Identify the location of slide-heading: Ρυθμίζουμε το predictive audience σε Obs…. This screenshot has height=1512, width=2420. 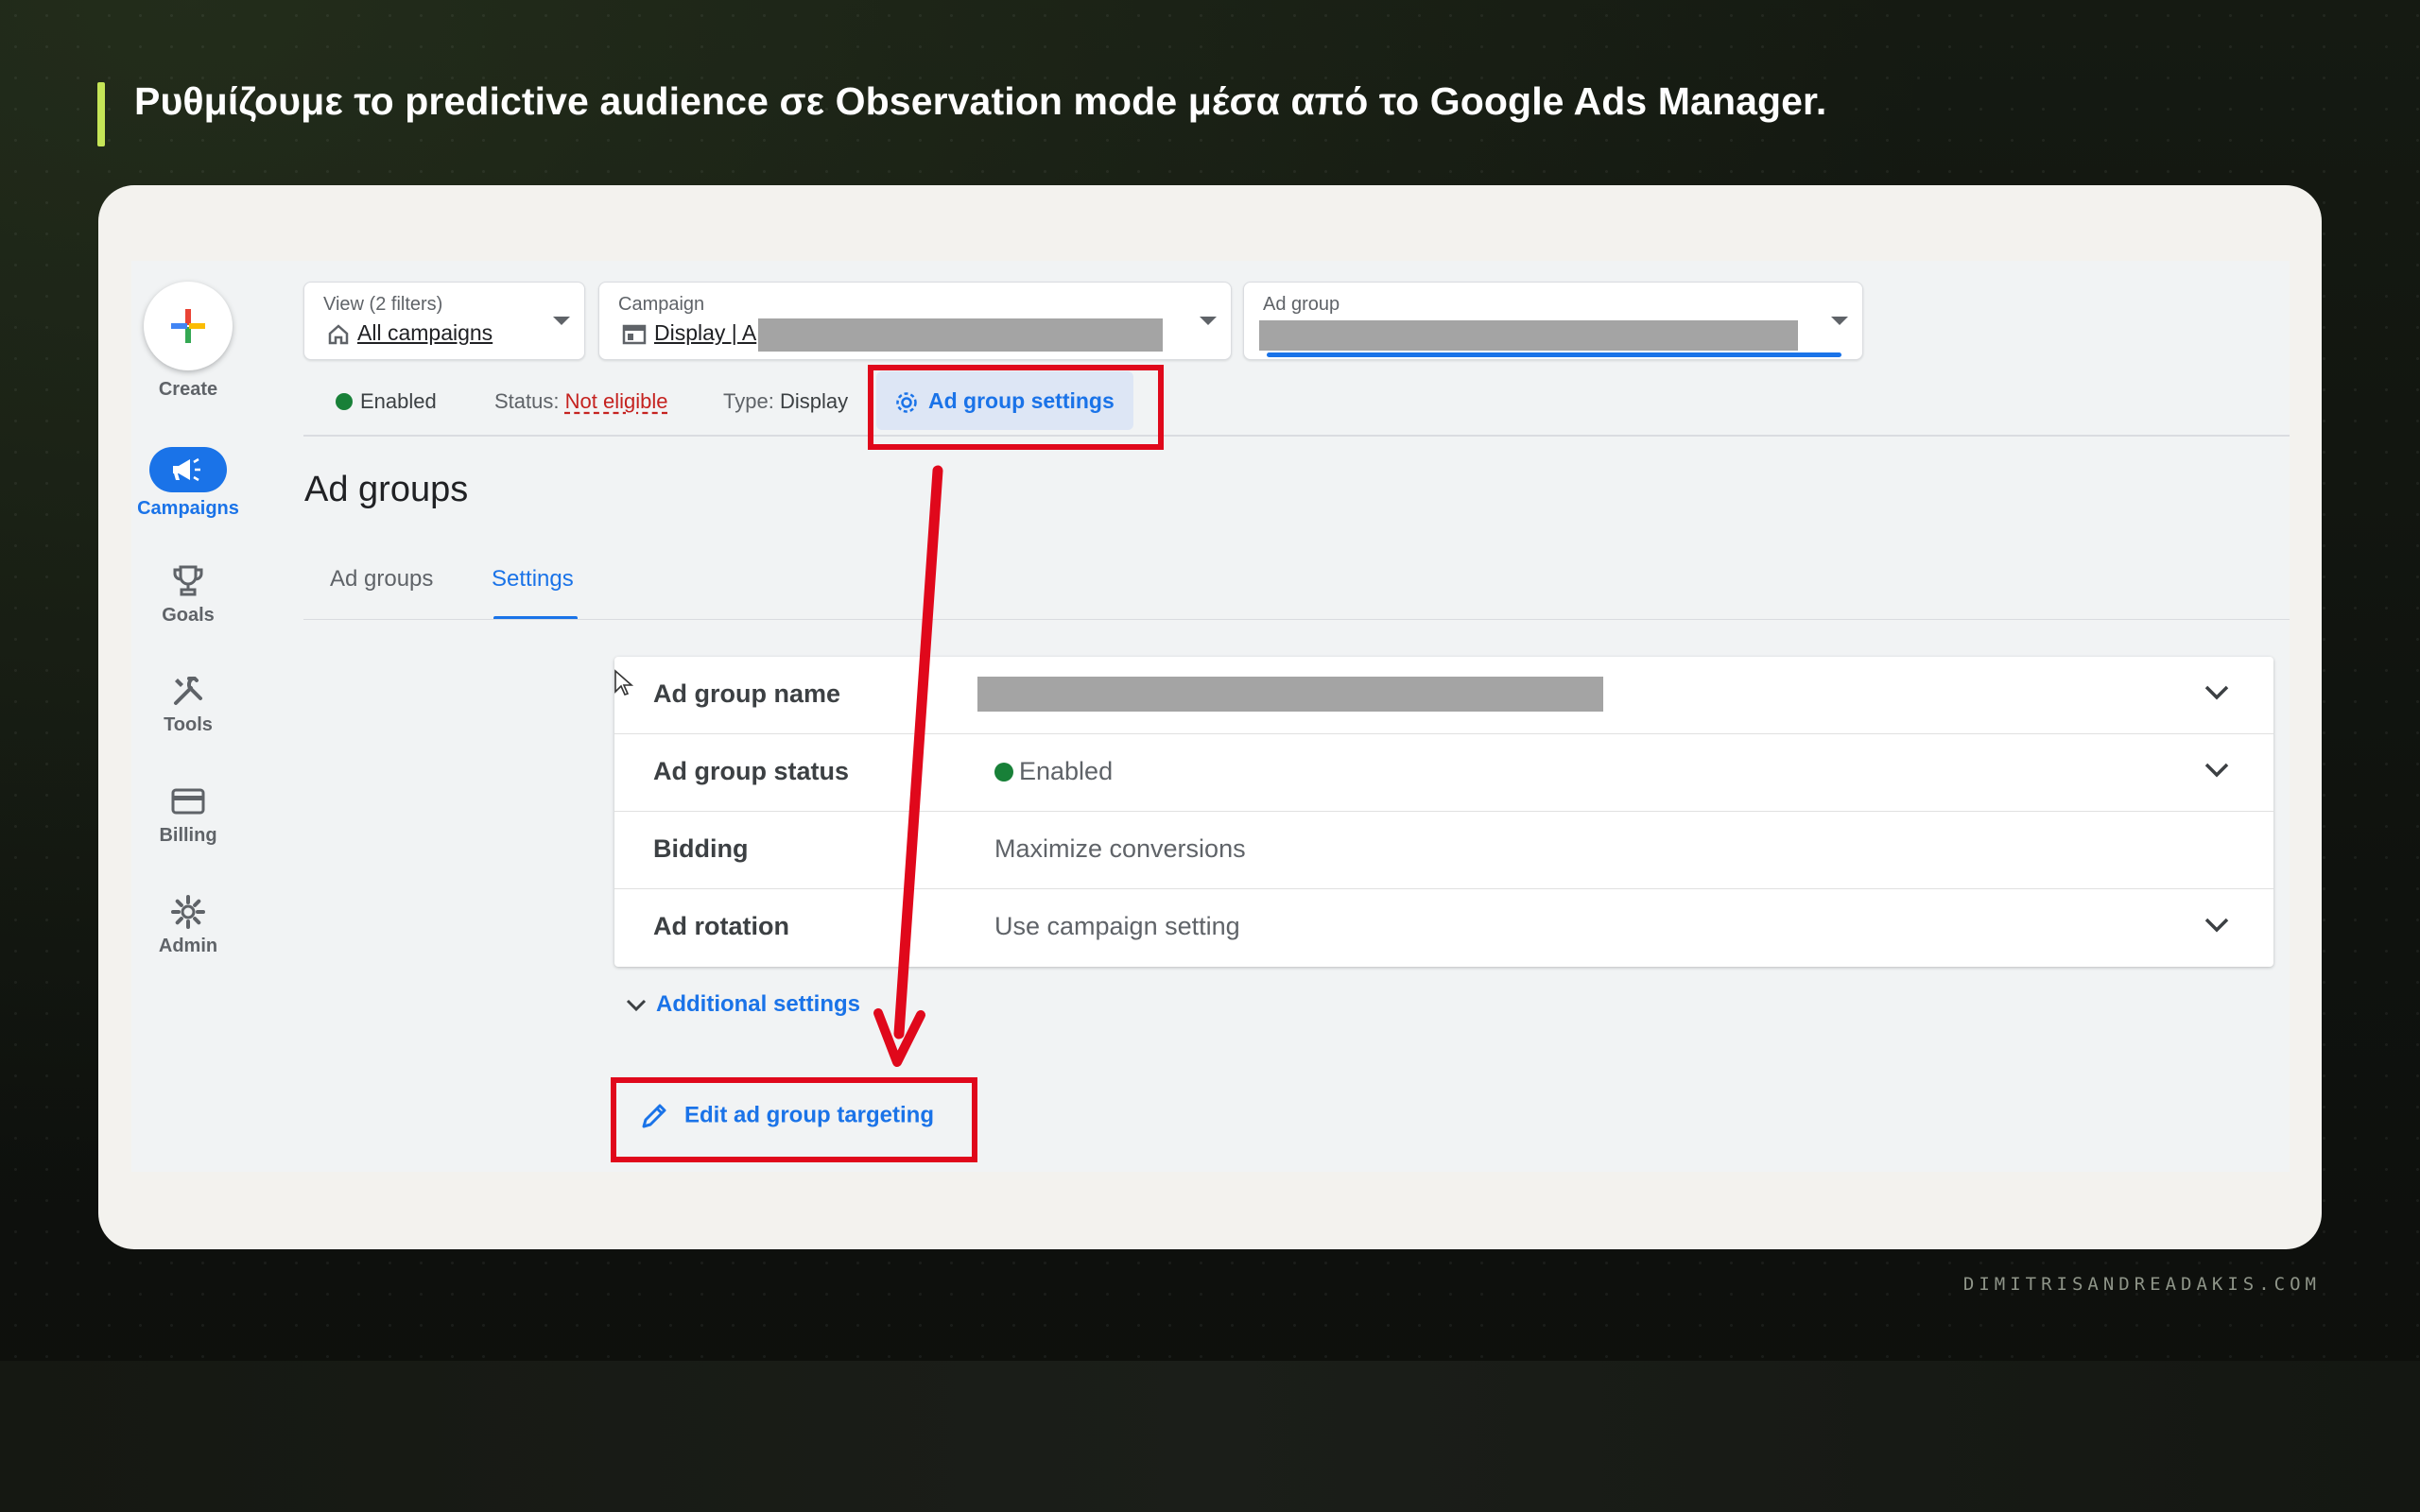
(980, 101).